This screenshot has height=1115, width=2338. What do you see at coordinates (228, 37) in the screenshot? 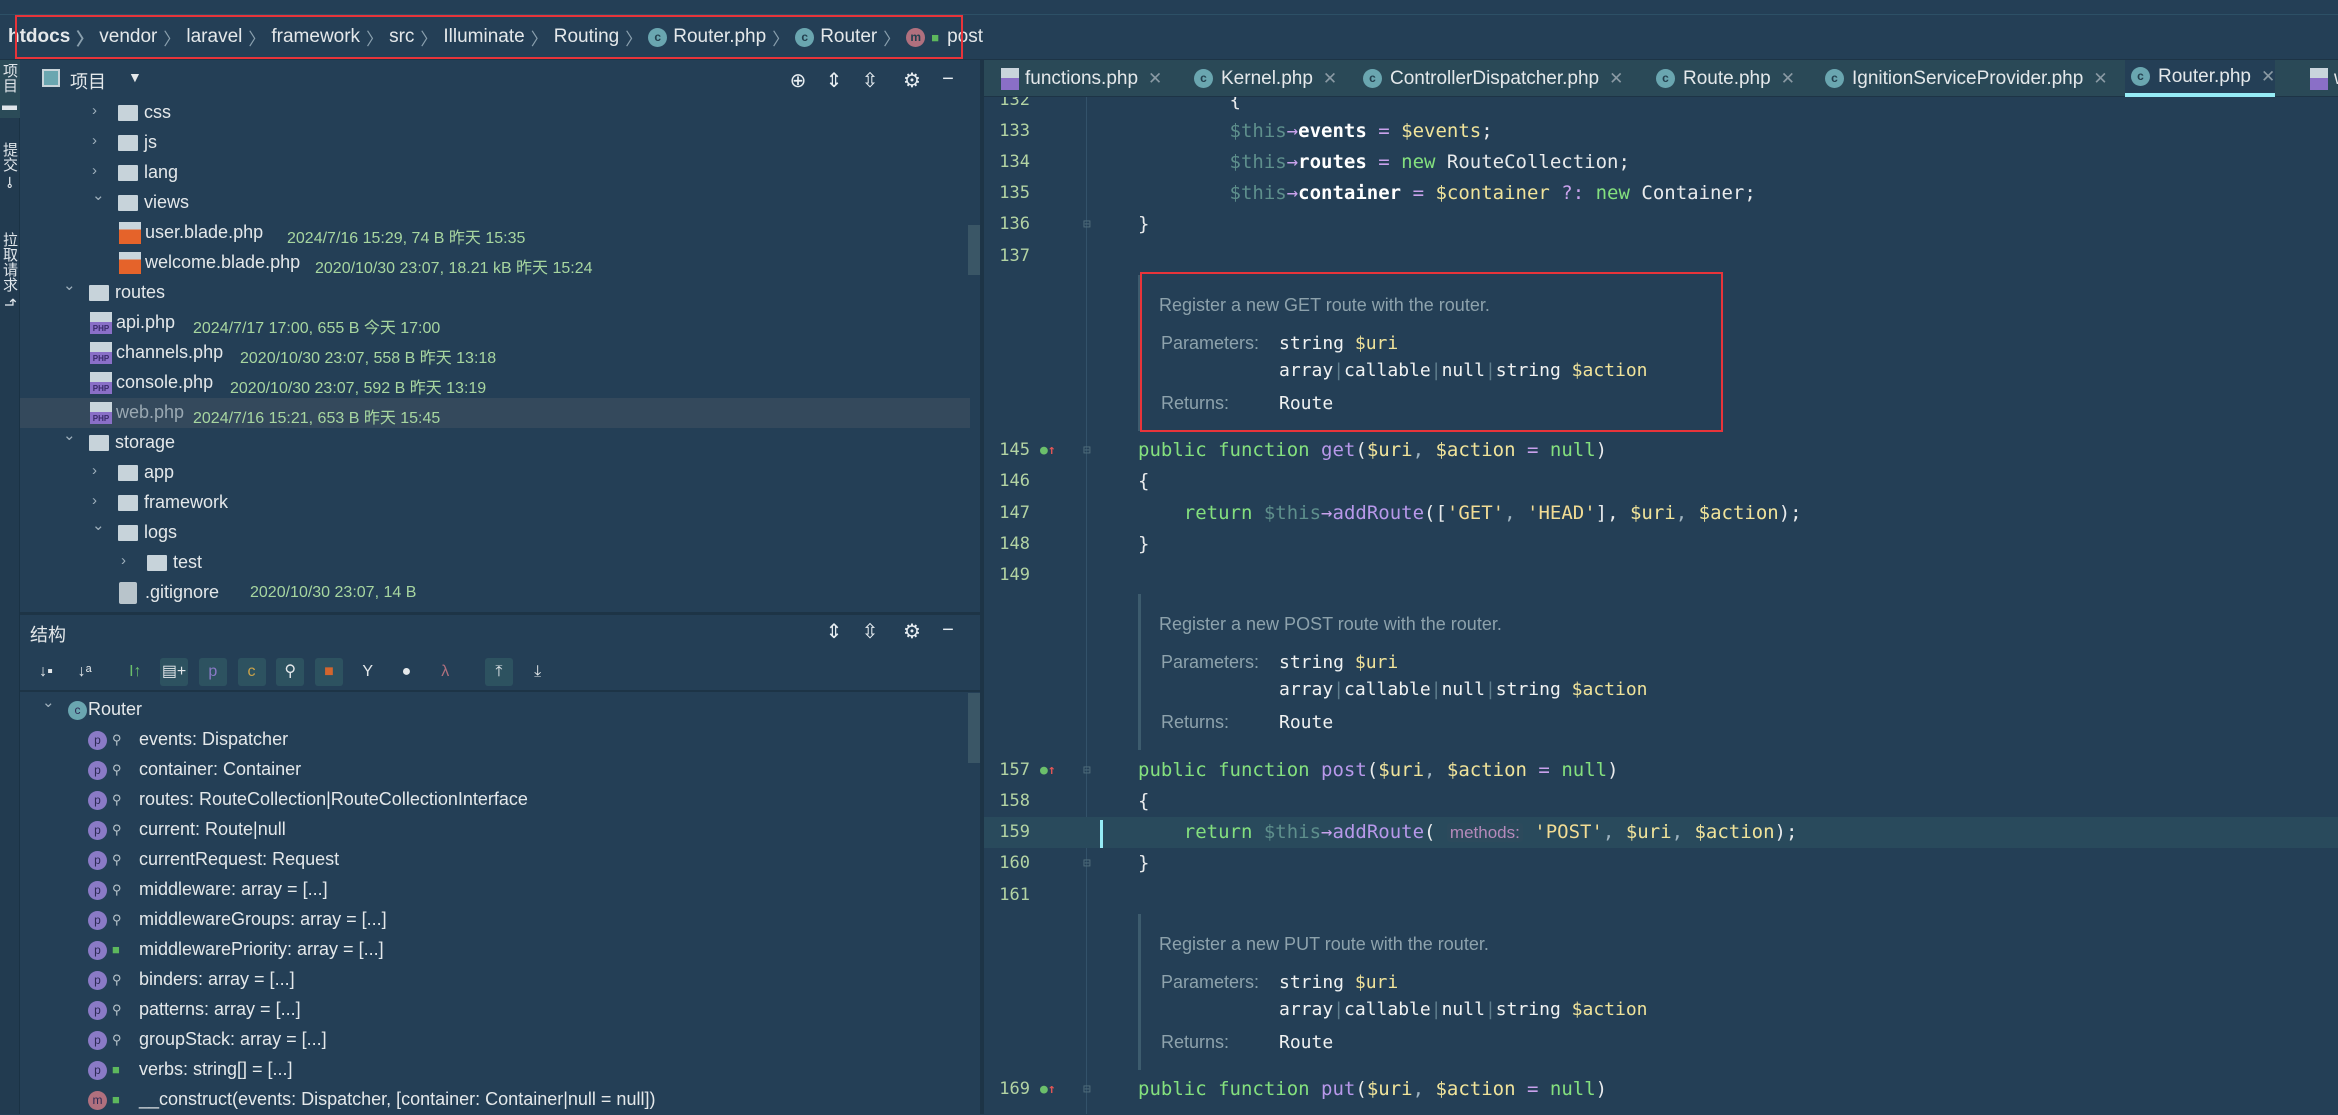
I see `breadcrumb-item: laravel 〉` at bounding box center [228, 37].